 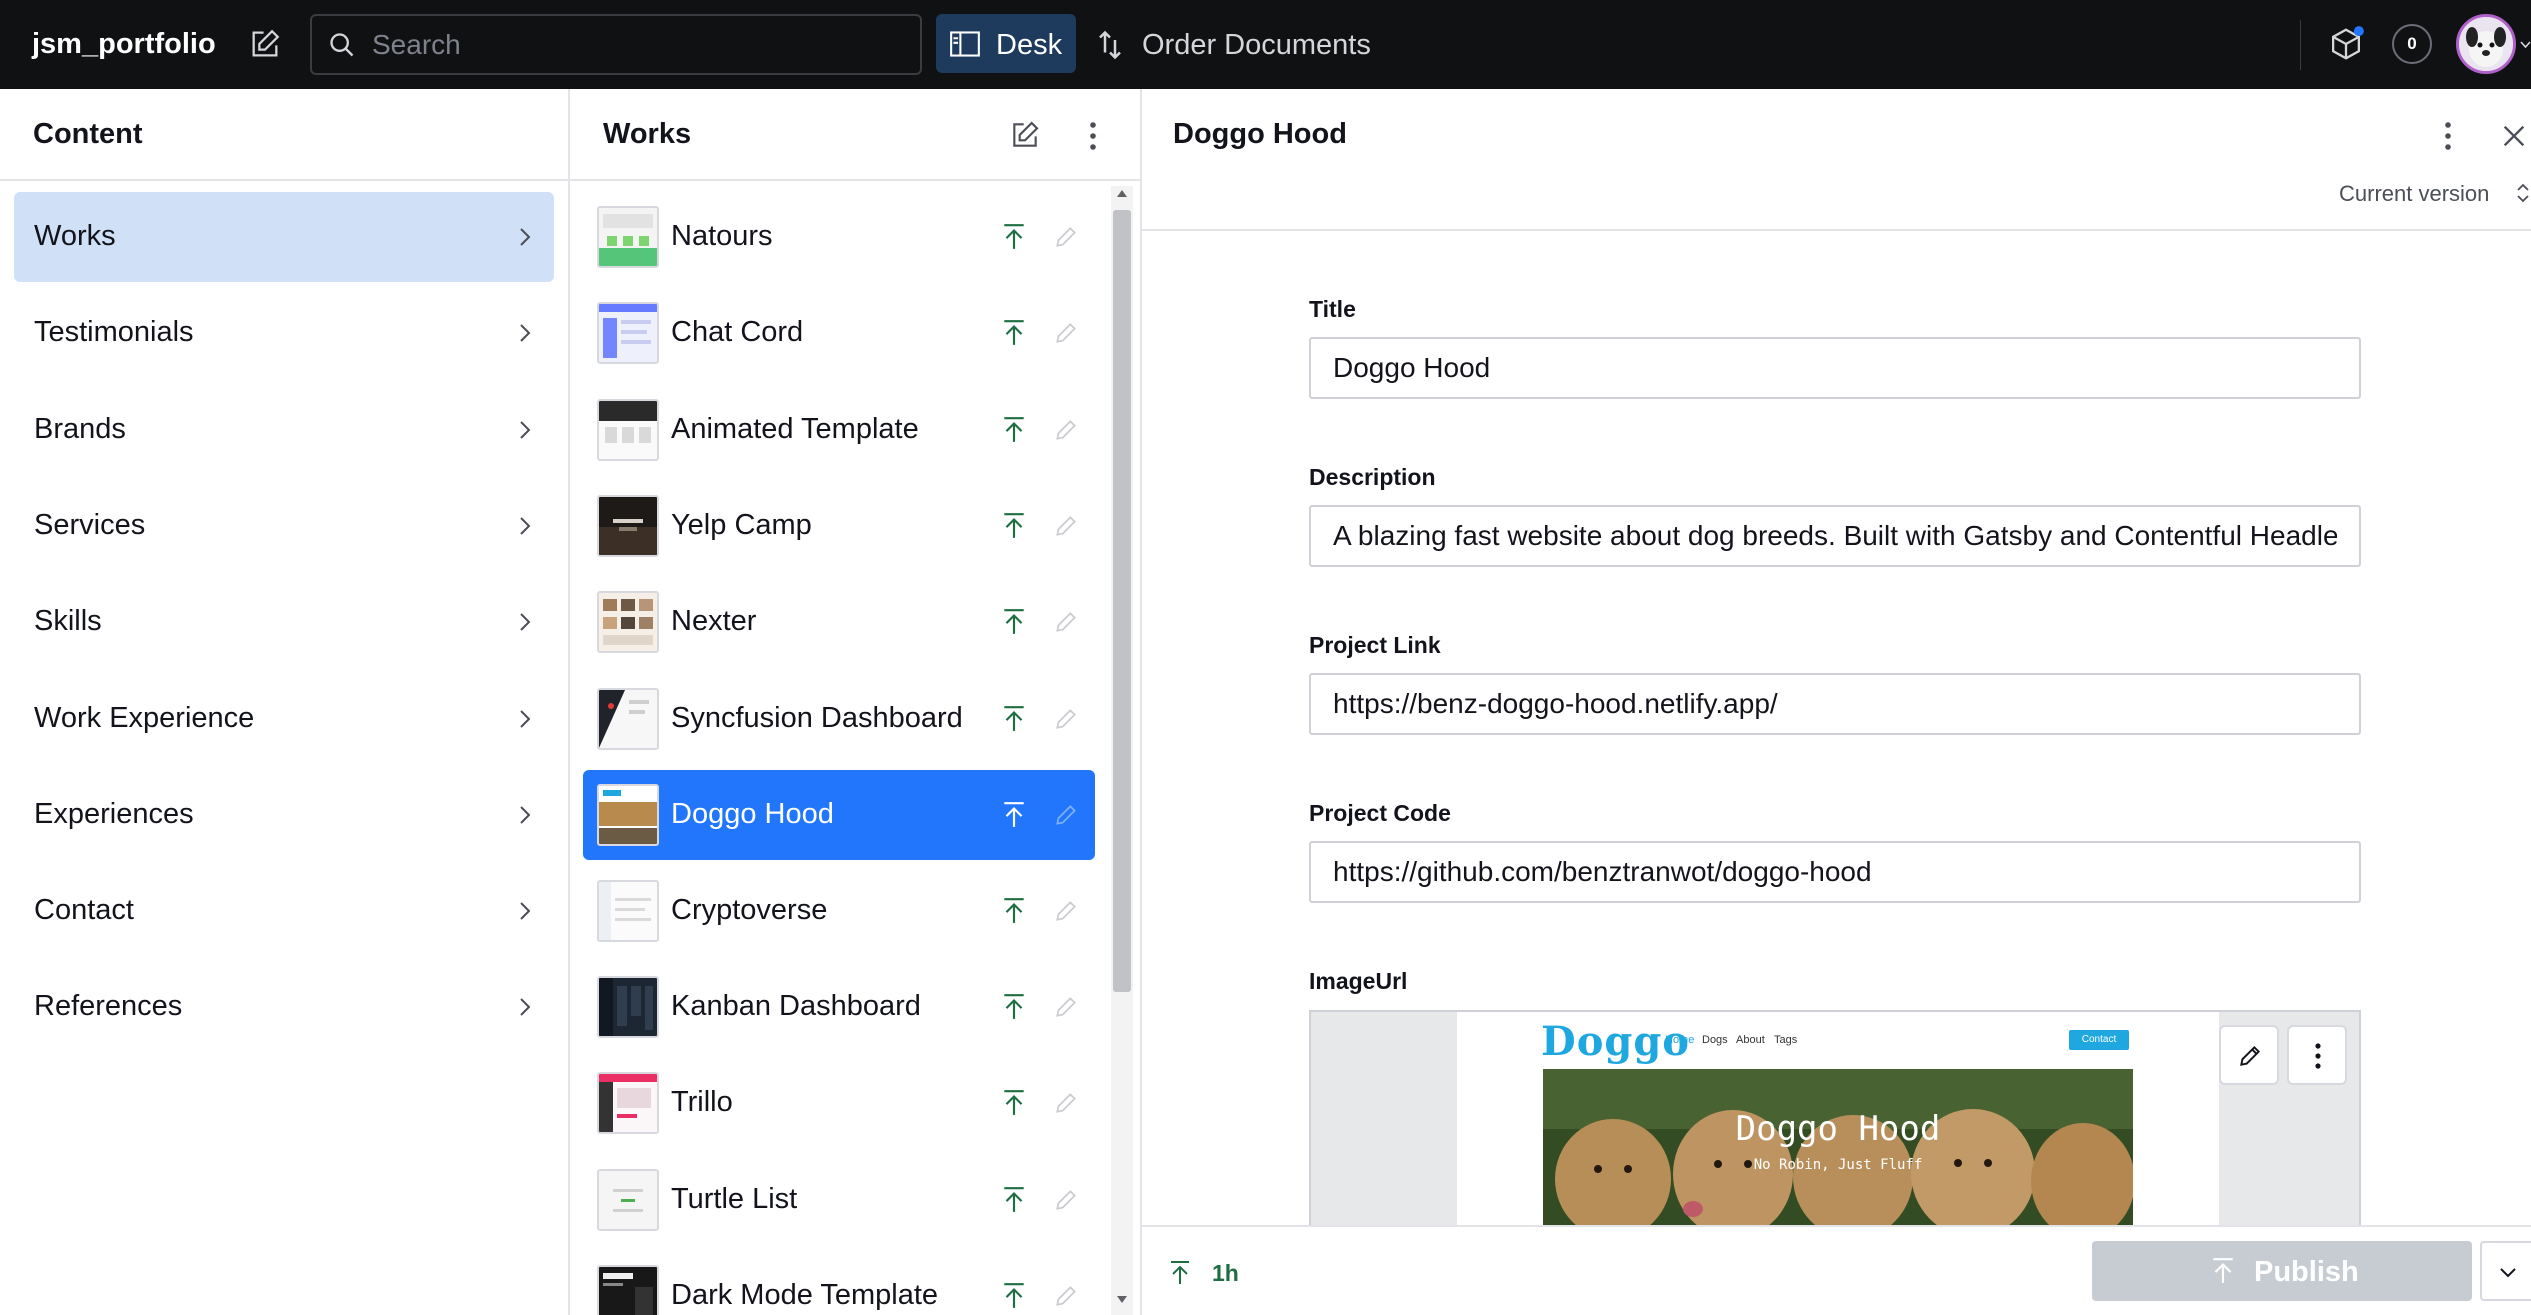 I want to click on content-item-services: Services, so click(x=284, y=526).